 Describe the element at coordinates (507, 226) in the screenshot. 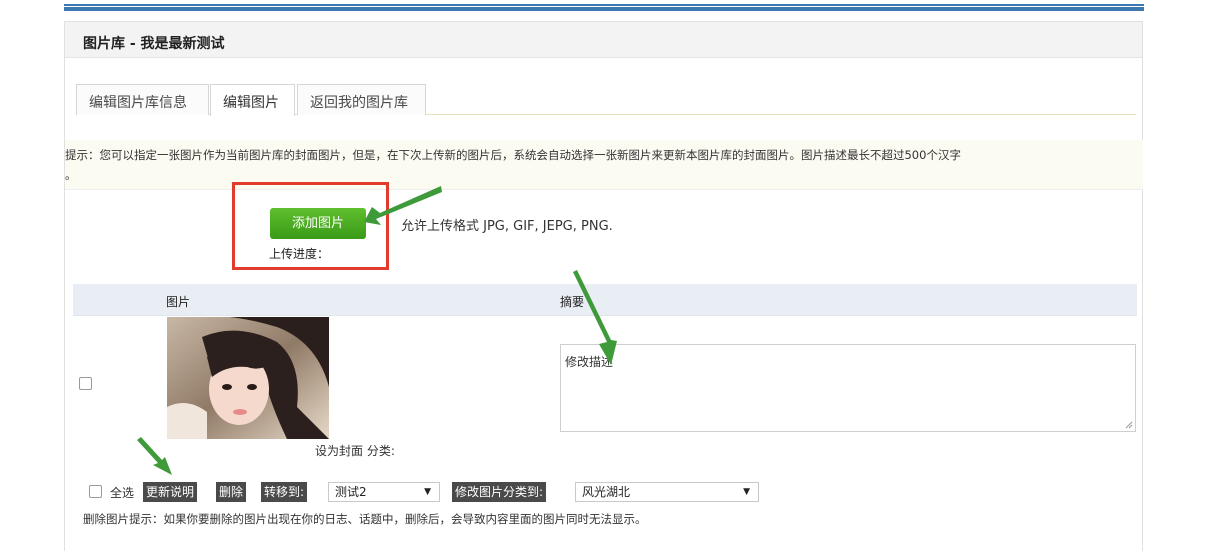

I see `allowed-formats-text: 允许上传格式 JPG, GIF, JEPG, PNG.` at that location.